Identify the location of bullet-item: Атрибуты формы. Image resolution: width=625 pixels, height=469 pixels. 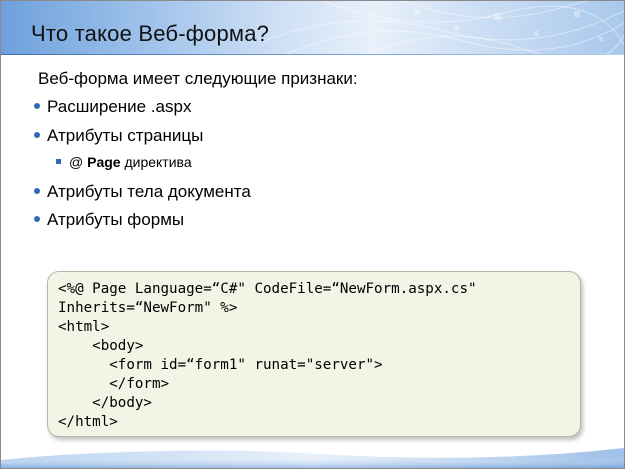
(109, 220).